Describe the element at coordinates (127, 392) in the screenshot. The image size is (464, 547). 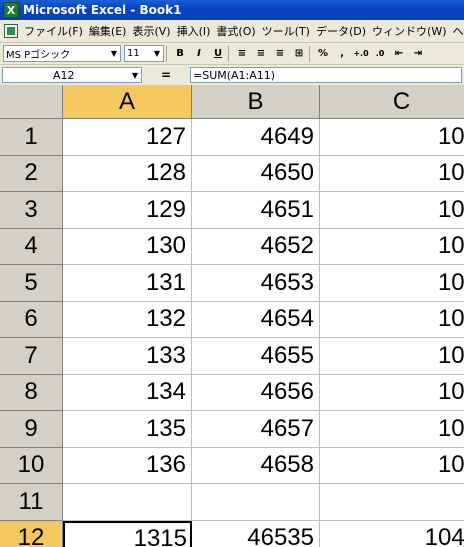
I see `cell-a8: 134` at that location.